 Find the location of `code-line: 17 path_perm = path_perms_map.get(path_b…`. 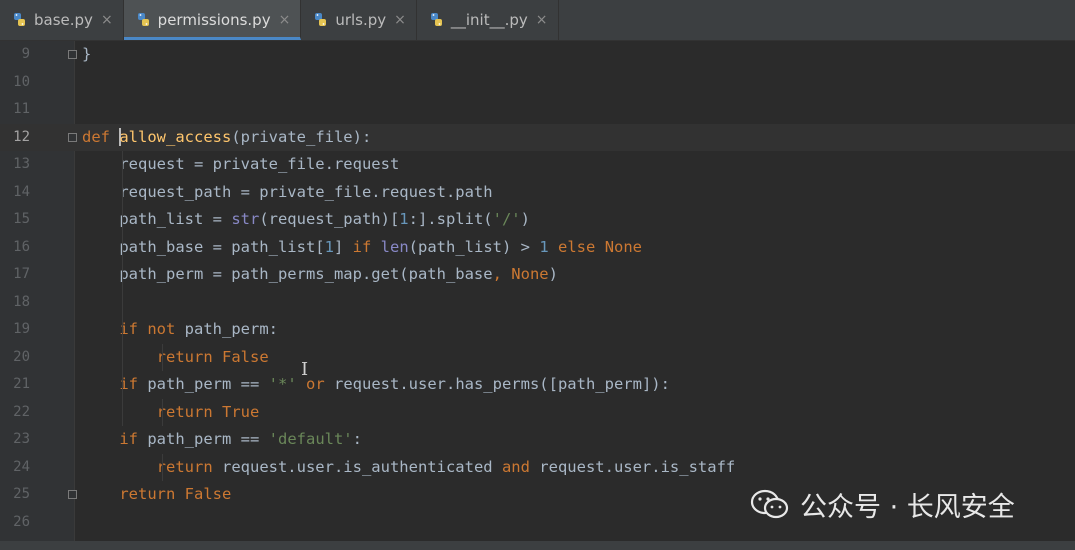

code-line: 17 path_perm = path_perms_map.get(path_b… is located at coordinates (537, 275).